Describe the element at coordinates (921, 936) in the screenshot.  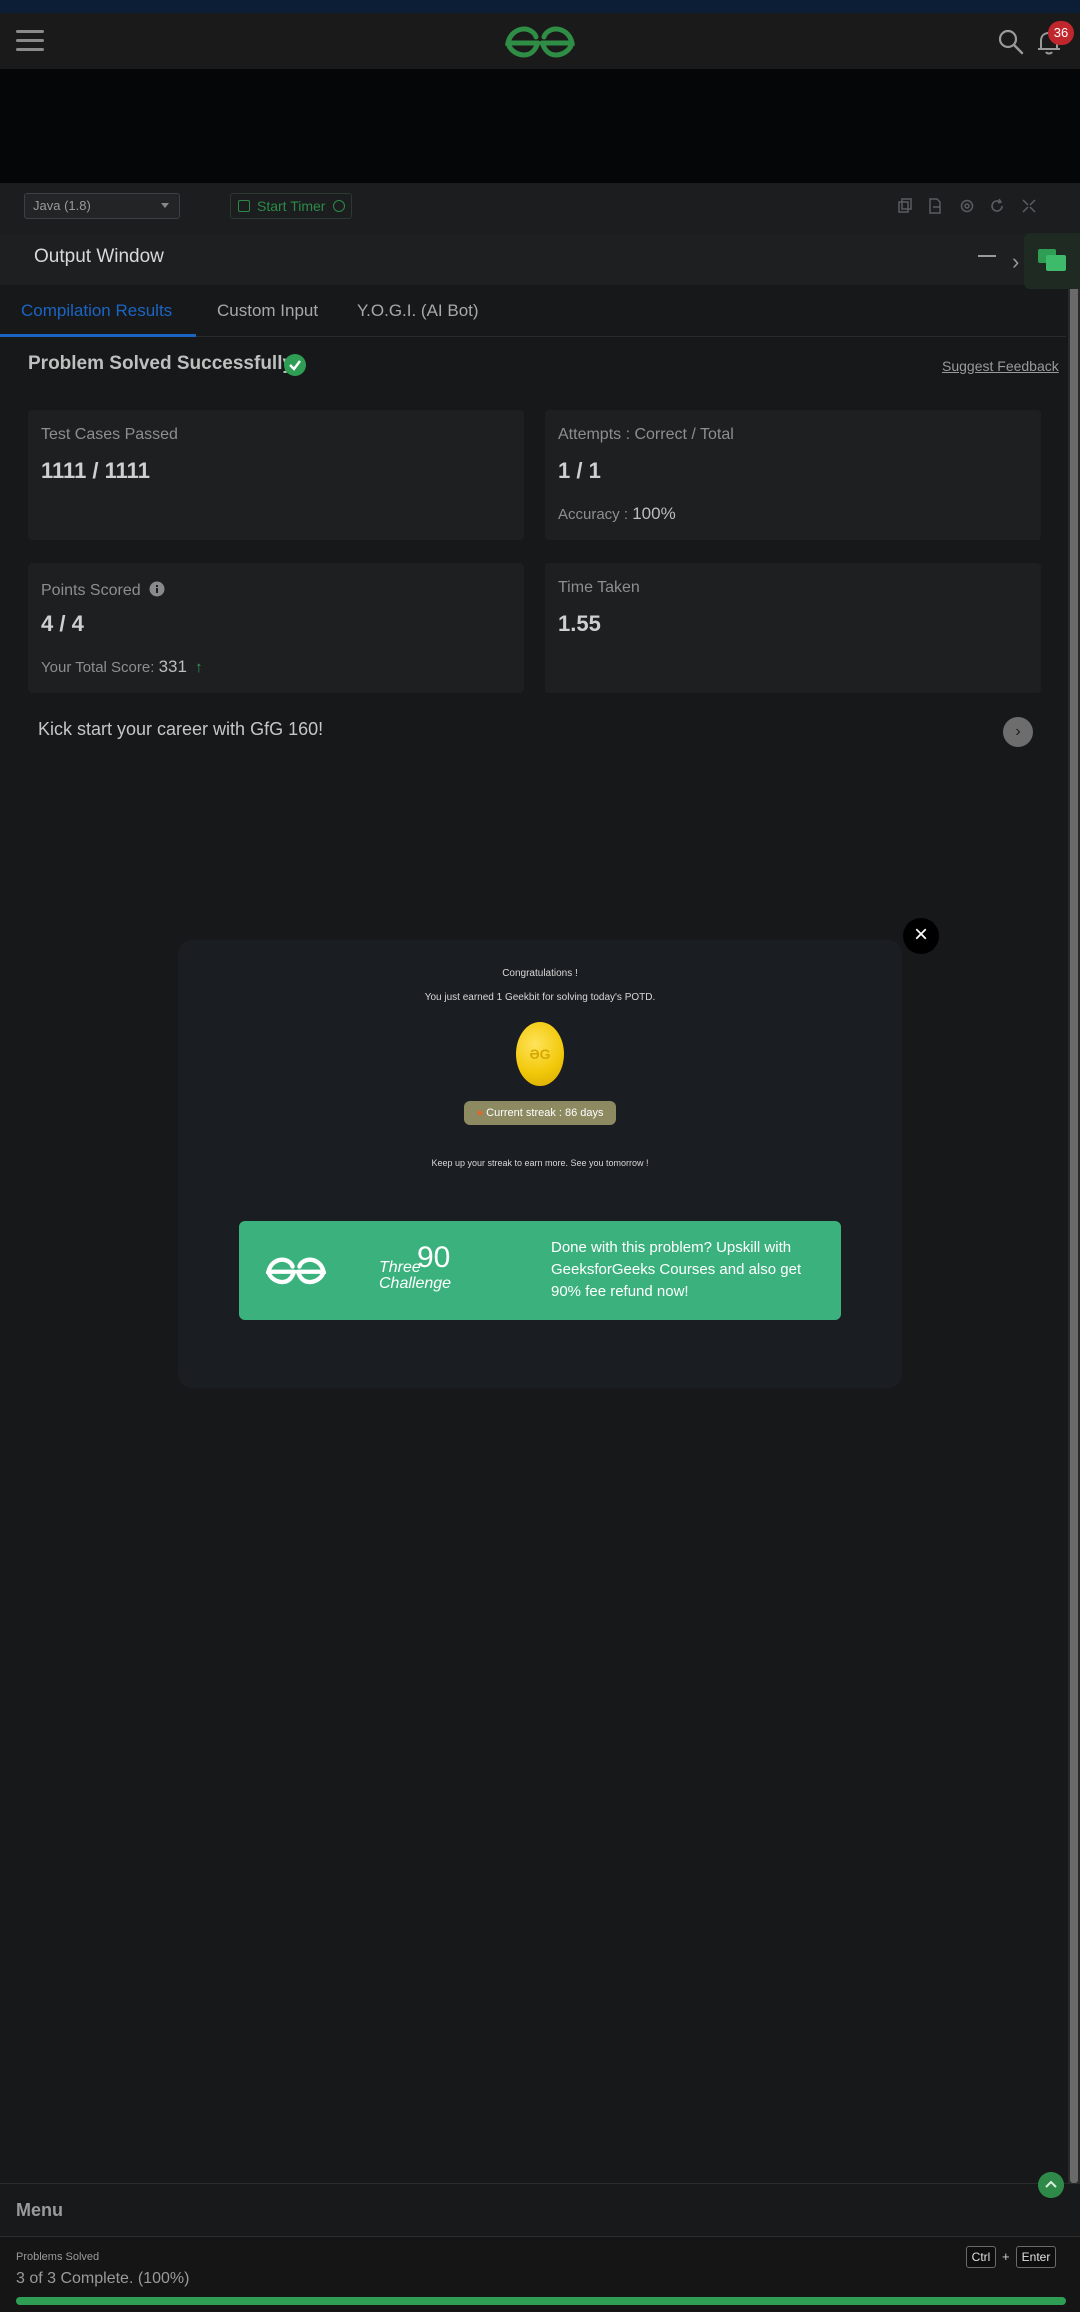
I see `close-icon: ×` at that location.